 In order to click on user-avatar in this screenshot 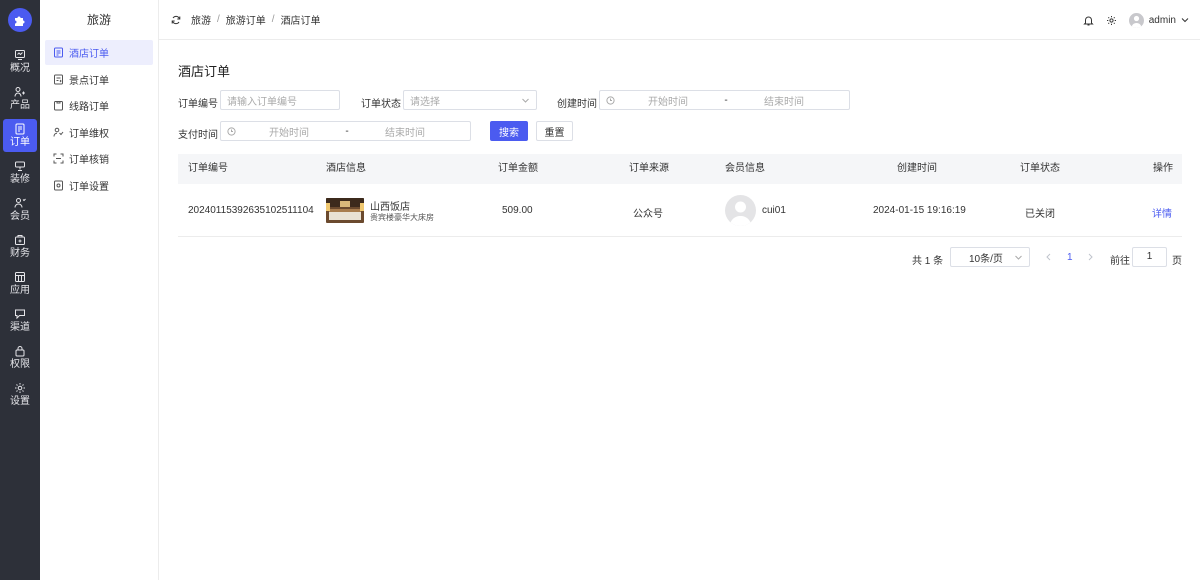, I will do `click(1136, 20)`.